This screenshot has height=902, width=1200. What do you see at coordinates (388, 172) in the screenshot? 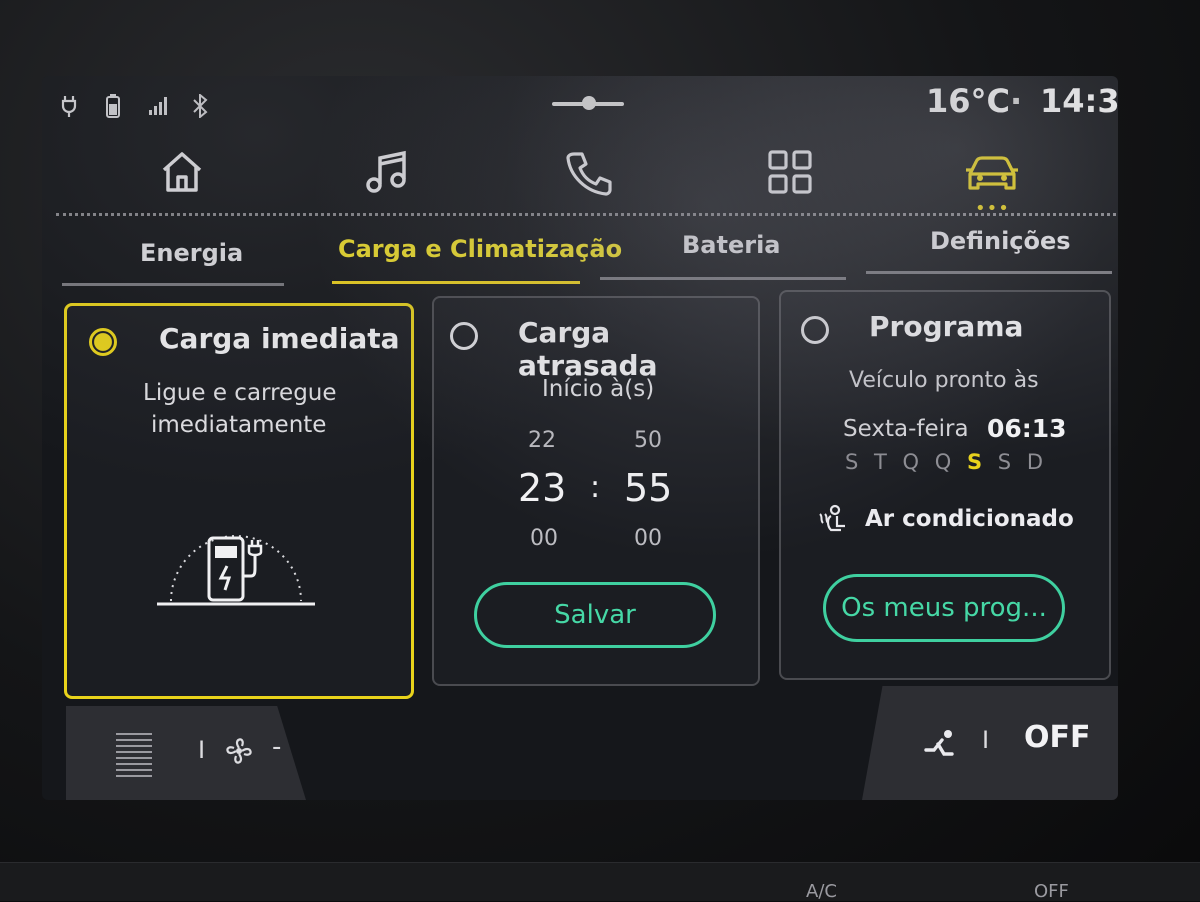
I see `music-icon` at bounding box center [388, 172].